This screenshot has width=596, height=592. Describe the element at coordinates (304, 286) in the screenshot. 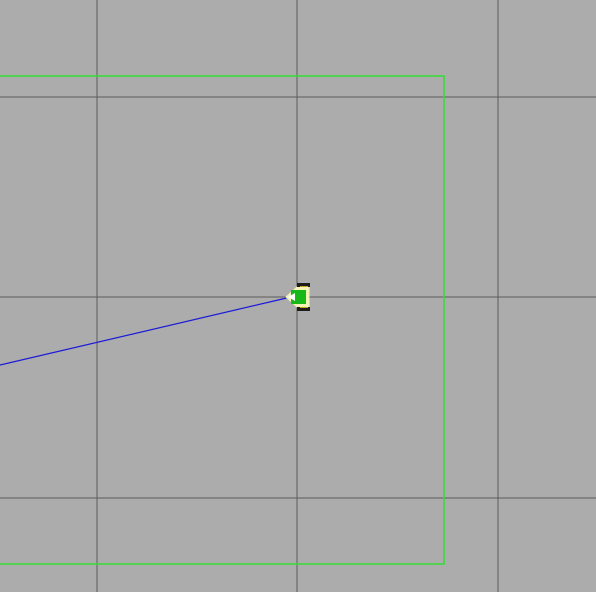

I see `robot-wheel-accent-top` at that location.